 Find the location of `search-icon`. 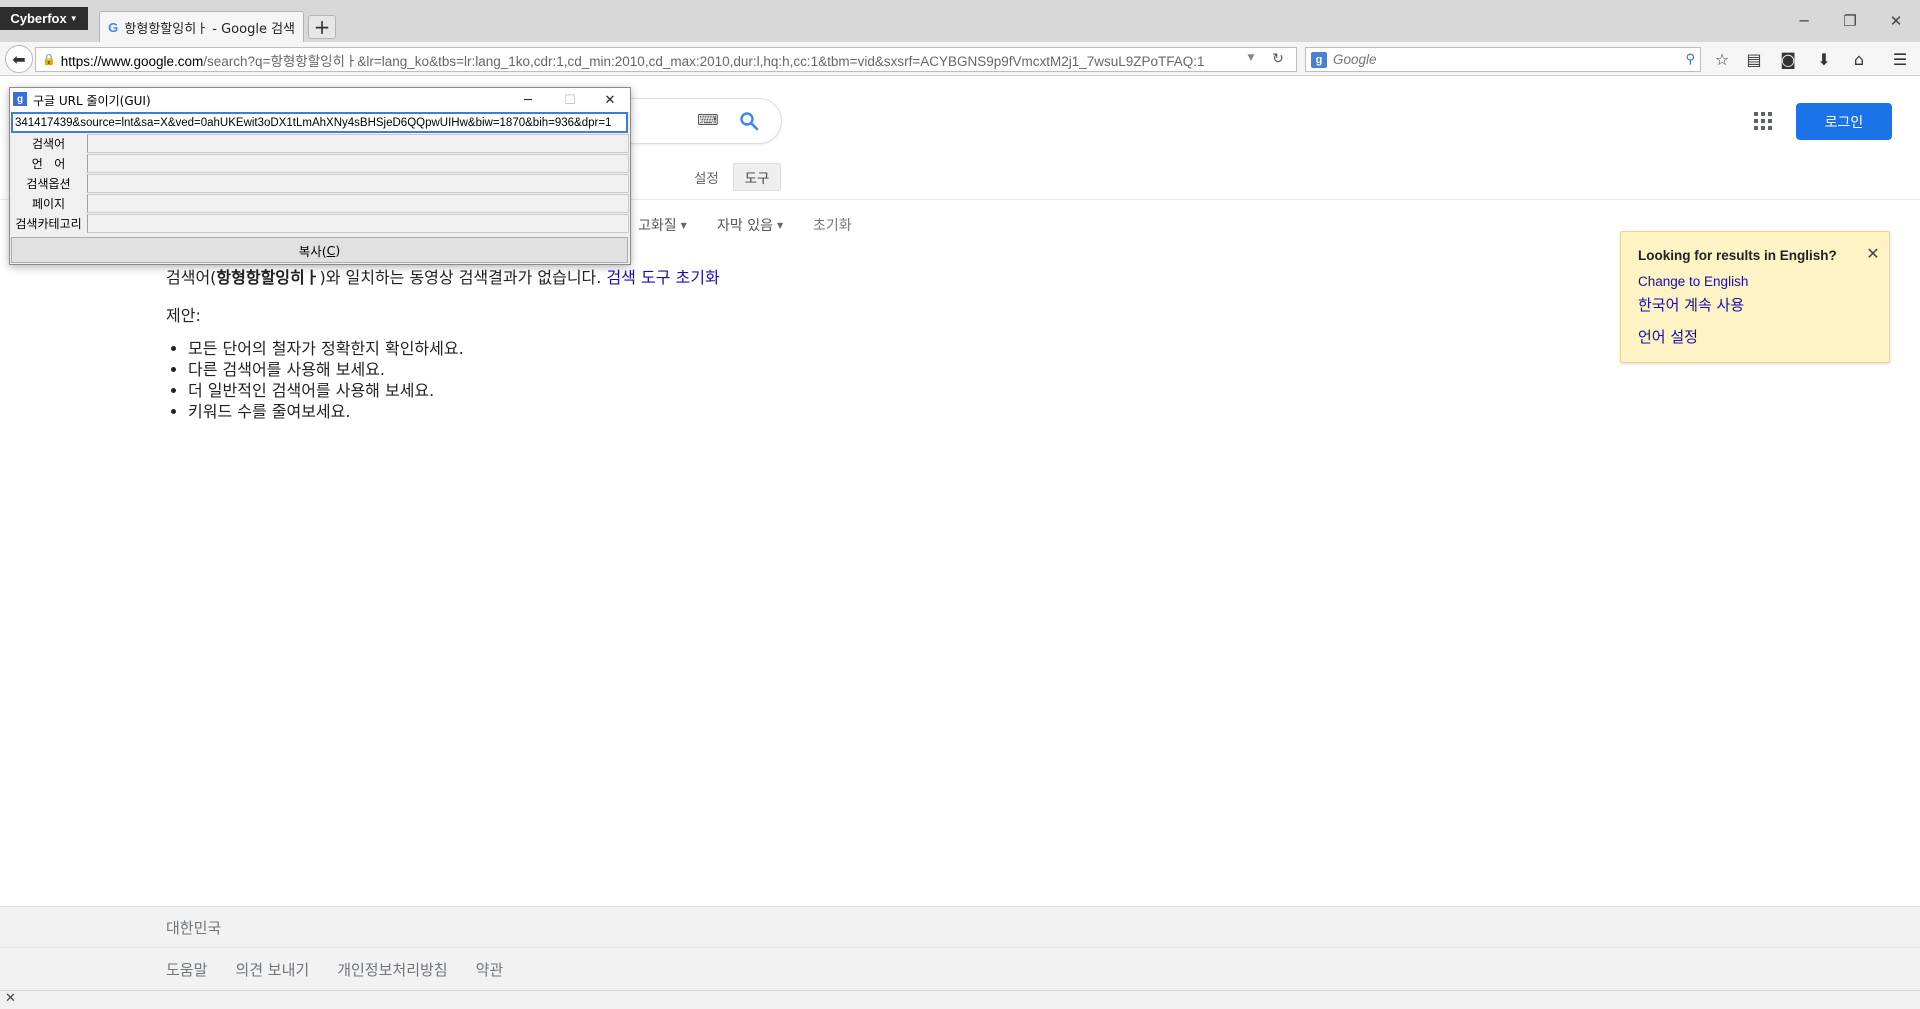

search-icon is located at coordinates (749, 121).